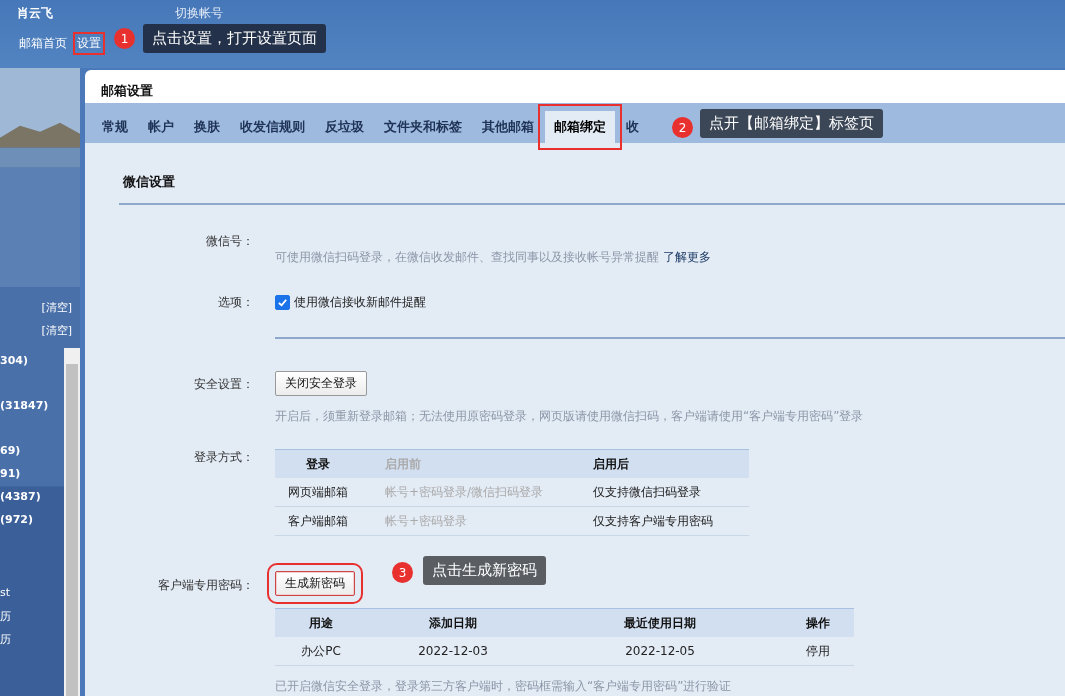 This screenshot has height=696, width=1065. What do you see at coordinates (318, 521) in the screenshot?
I see `table-cell: 客户端邮箱` at bounding box center [318, 521].